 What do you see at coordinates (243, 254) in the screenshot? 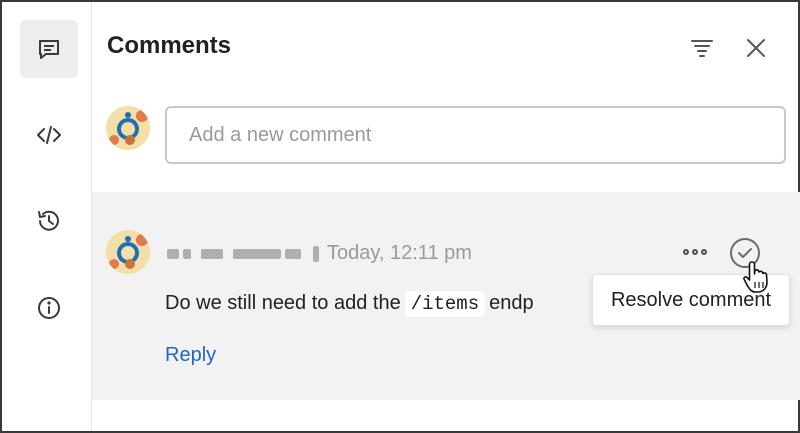
I see `author-name-redacted` at bounding box center [243, 254].